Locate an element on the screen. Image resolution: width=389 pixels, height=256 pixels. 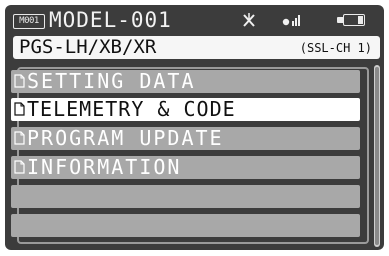
scrollbar-thumb is located at coordinates (377, 156).